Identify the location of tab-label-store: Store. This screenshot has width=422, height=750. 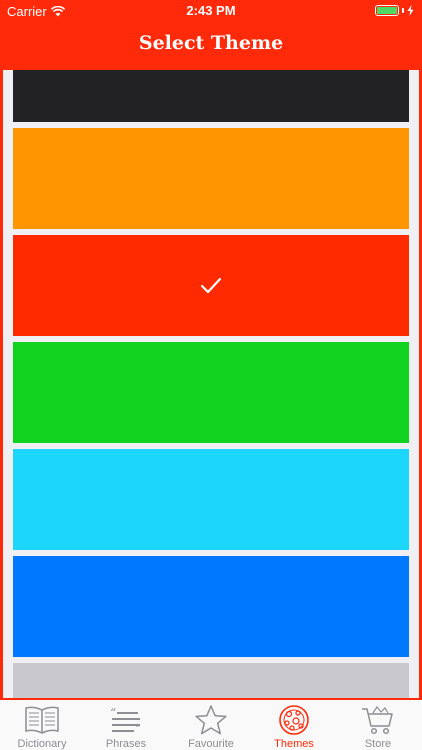
(378, 744).